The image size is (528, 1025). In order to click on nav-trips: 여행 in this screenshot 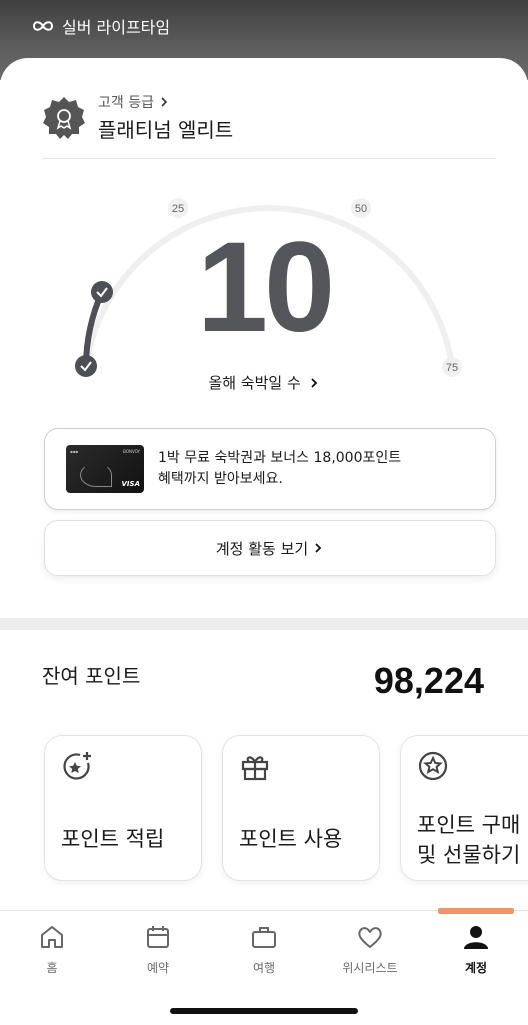, I will do `click(264, 949)`.